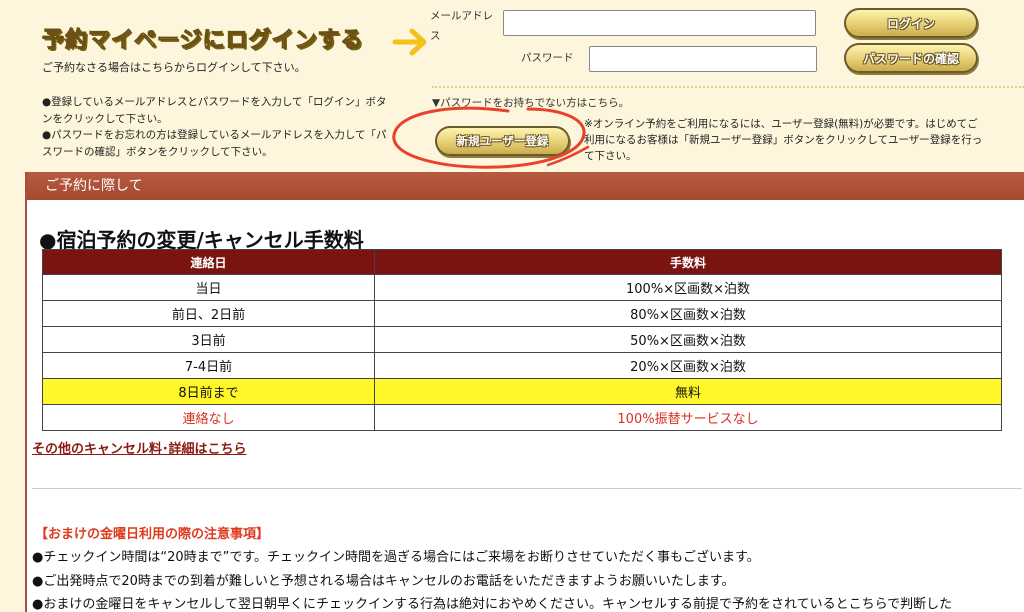 This screenshot has height=612, width=1024. What do you see at coordinates (688, 339) in the screenshot?
I see `table-cell: 50%×区画数×泊数` at bounding box center [688, 339].